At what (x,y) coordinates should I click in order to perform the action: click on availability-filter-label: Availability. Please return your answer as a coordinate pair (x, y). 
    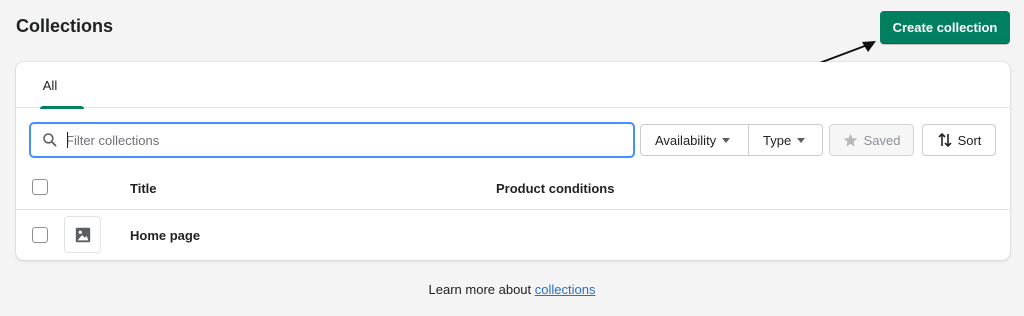
    Looking at the image, I should click on (686, 140).